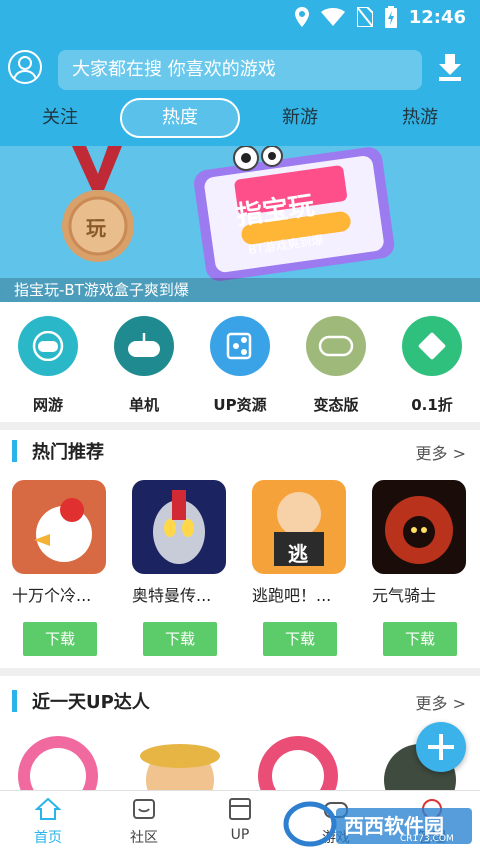 The height and width of the screenshot is (854, 480). Describe the element at coordinates (91, 702) in the screenshot. I see `section-title: 近一天UP达人` at that location.